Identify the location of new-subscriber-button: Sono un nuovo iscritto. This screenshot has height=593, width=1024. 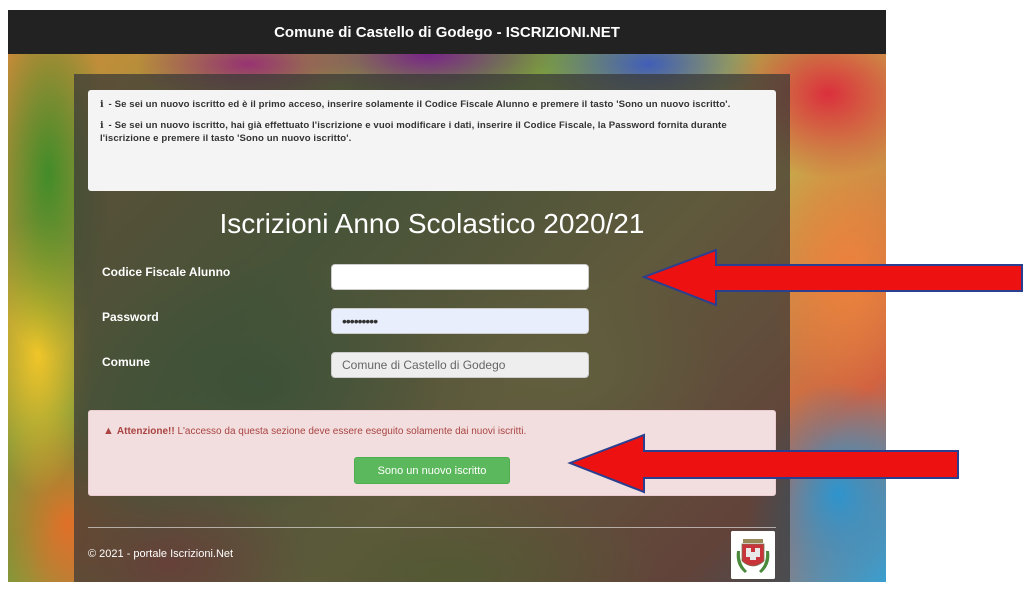
(432, 470).